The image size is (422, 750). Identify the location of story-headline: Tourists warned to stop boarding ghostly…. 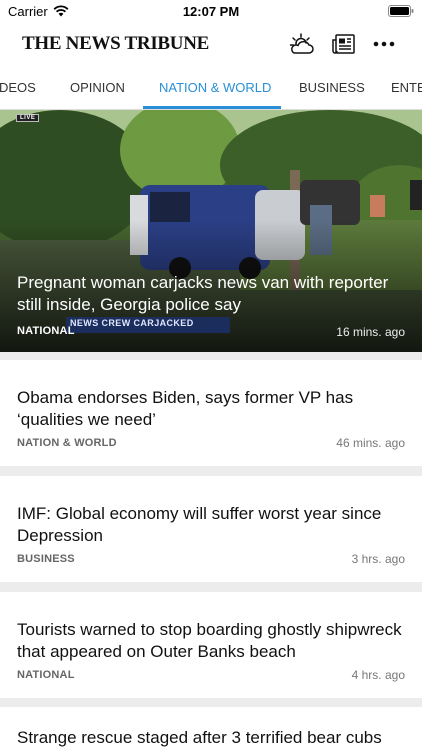
(214, 641).